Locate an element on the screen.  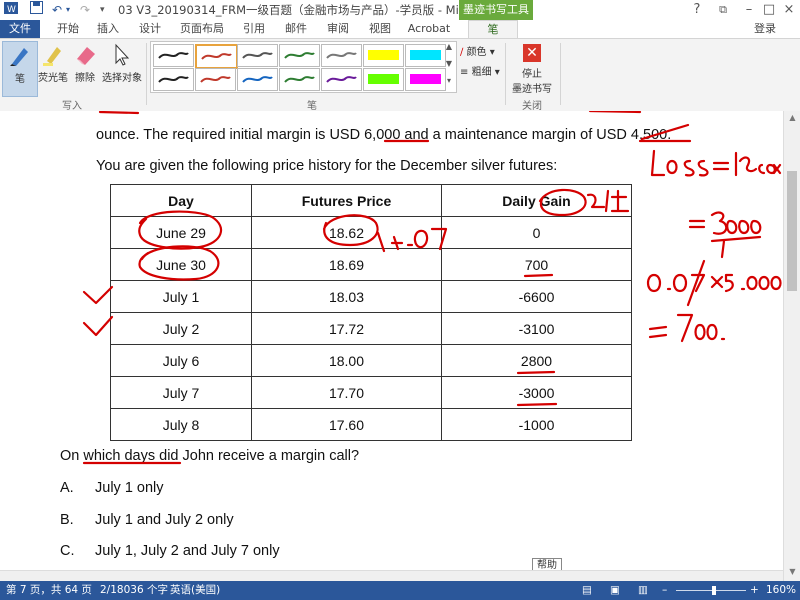
scrollbar-thumb is located at coordinates (792, 231).